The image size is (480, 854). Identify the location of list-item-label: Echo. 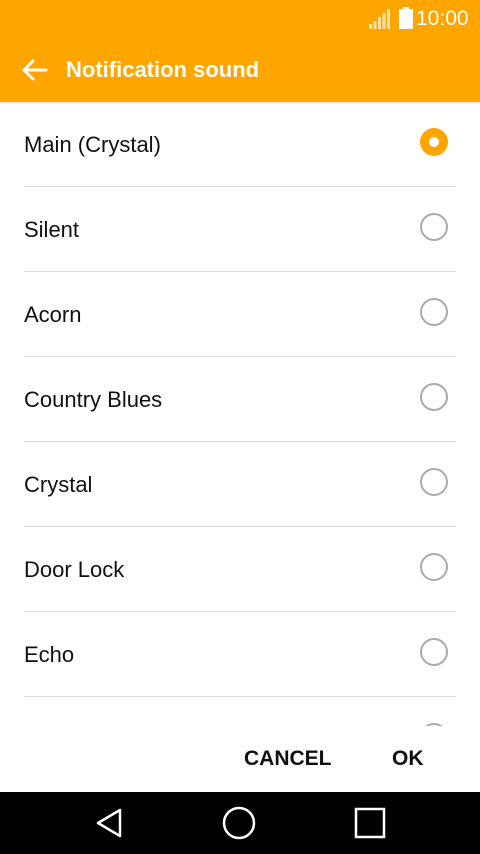
(49, 654).